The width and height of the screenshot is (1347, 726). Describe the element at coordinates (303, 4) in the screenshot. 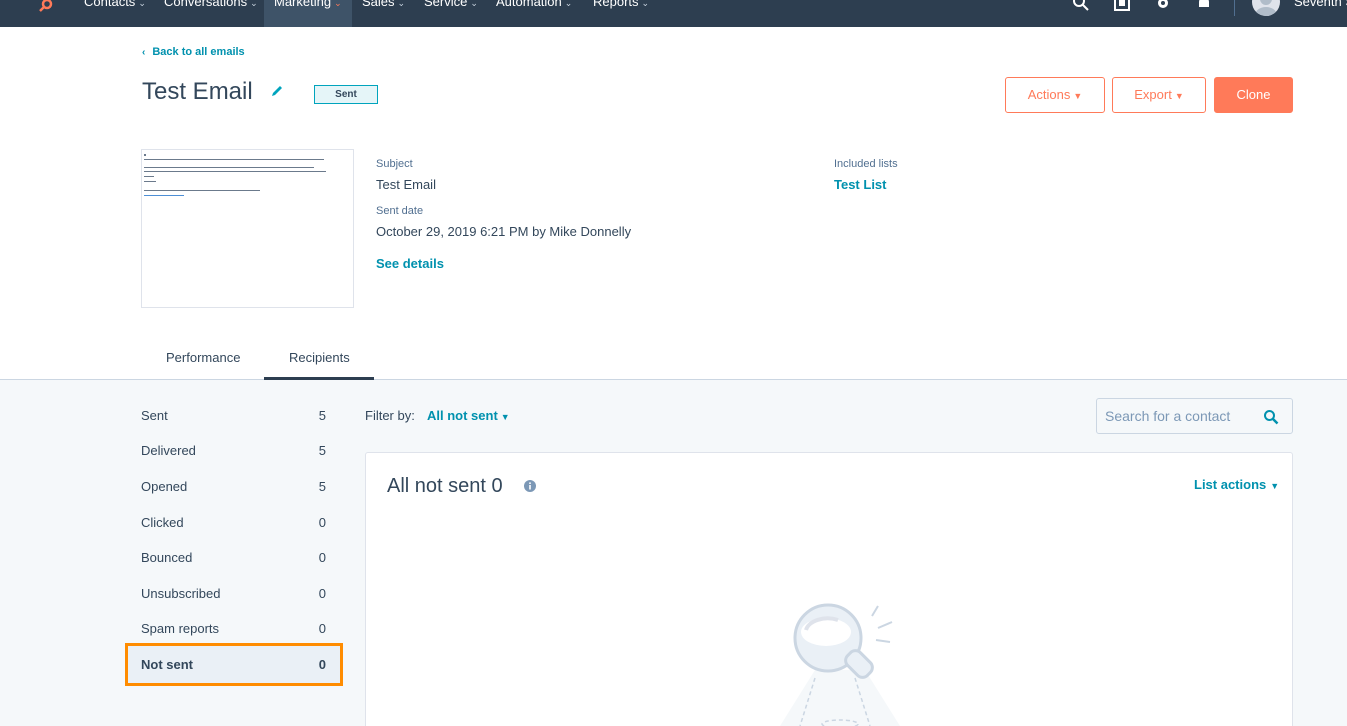

I see `nav-item-label: Marketing` at that location.